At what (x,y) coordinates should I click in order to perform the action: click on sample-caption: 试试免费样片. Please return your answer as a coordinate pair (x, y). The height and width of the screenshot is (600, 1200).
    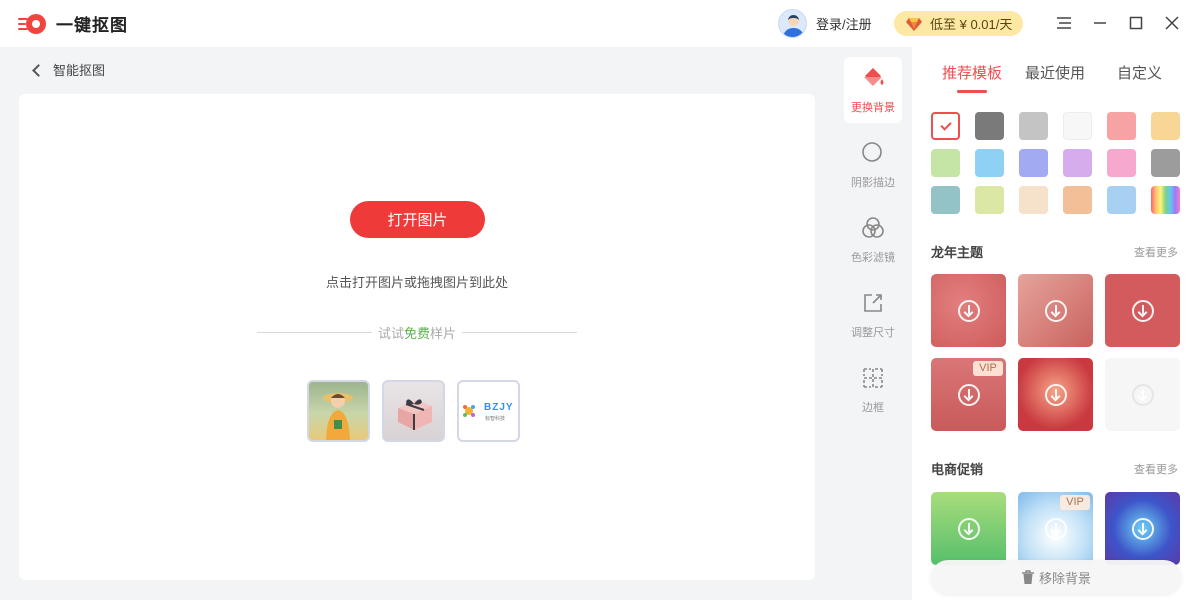
    Looking at the image, I should click on (417, 333).